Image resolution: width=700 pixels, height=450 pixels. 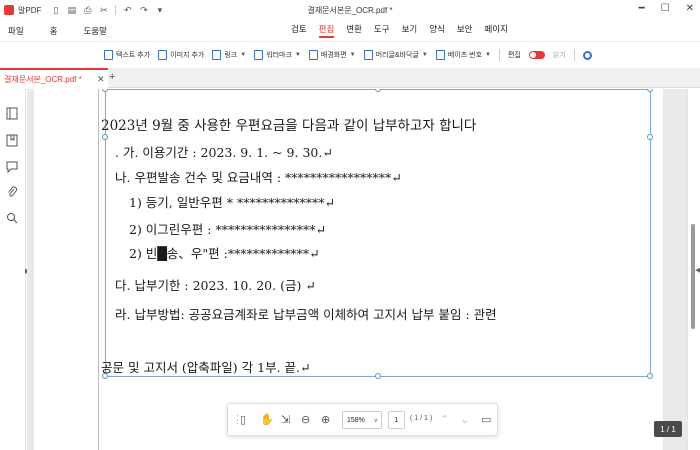 What do you see at coordinates (299, 30) in the screenshot?
I see `menu-review: 검토` at bounding box center [299, 30].